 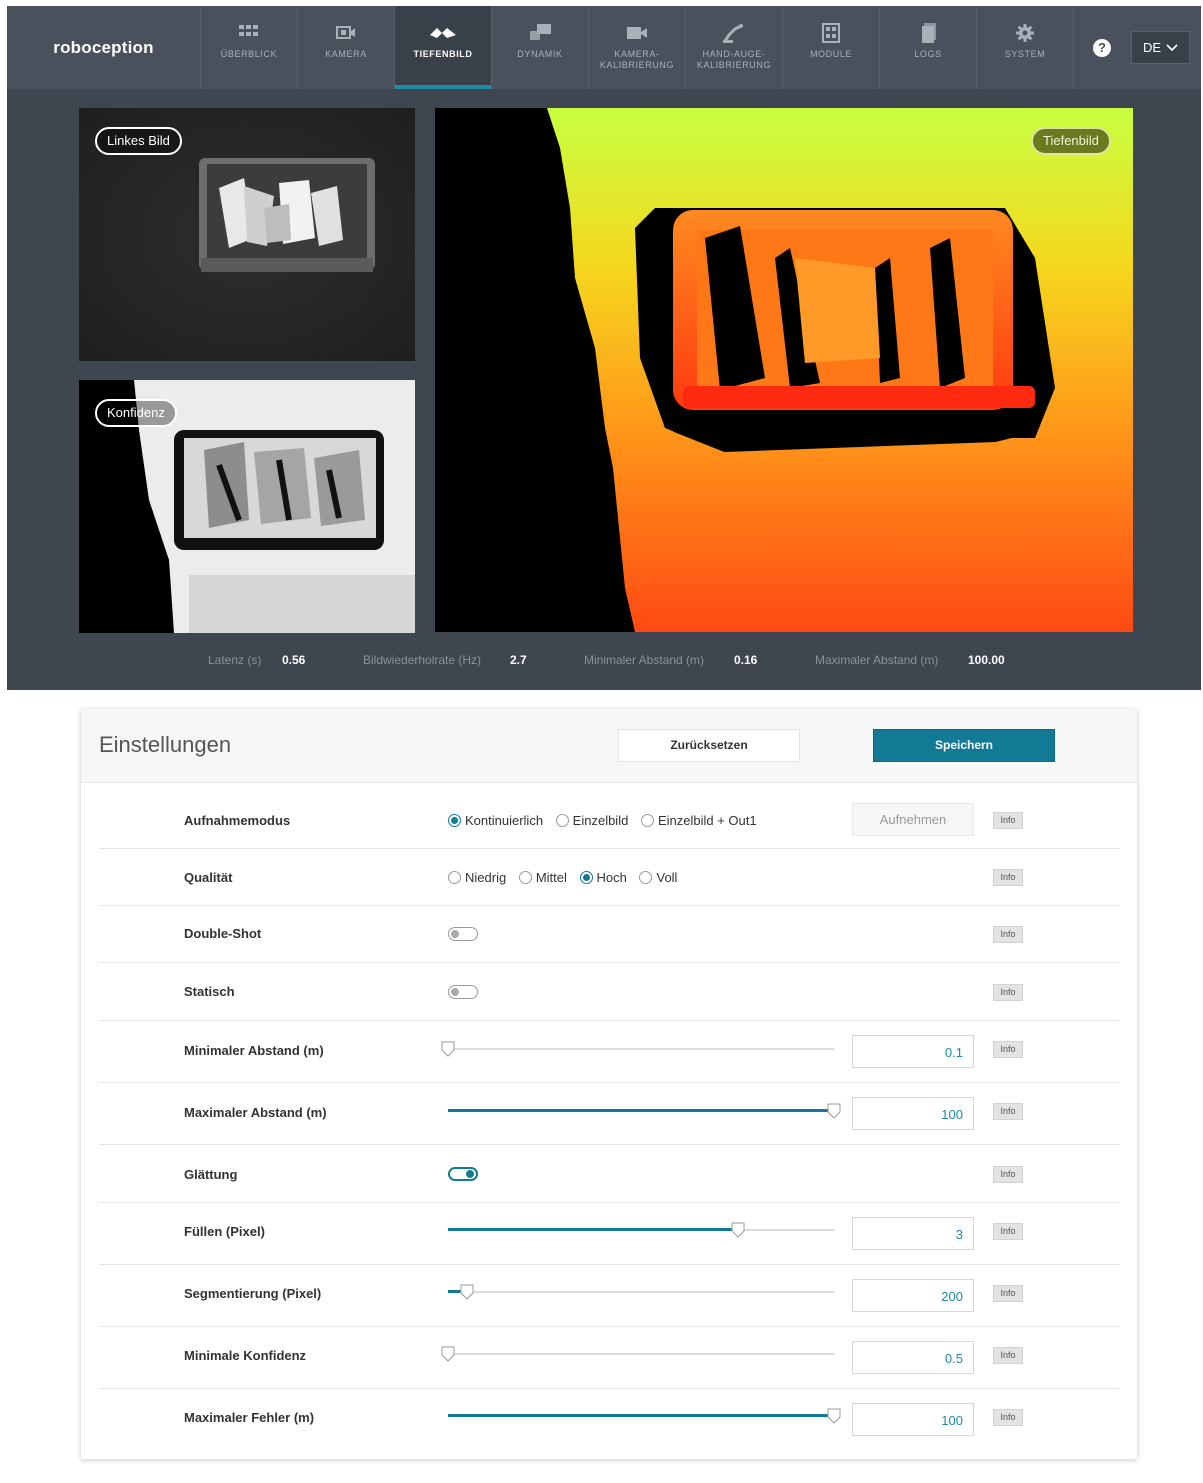 I want to click on radio-high: Hoch, so click(x=603, y=877).